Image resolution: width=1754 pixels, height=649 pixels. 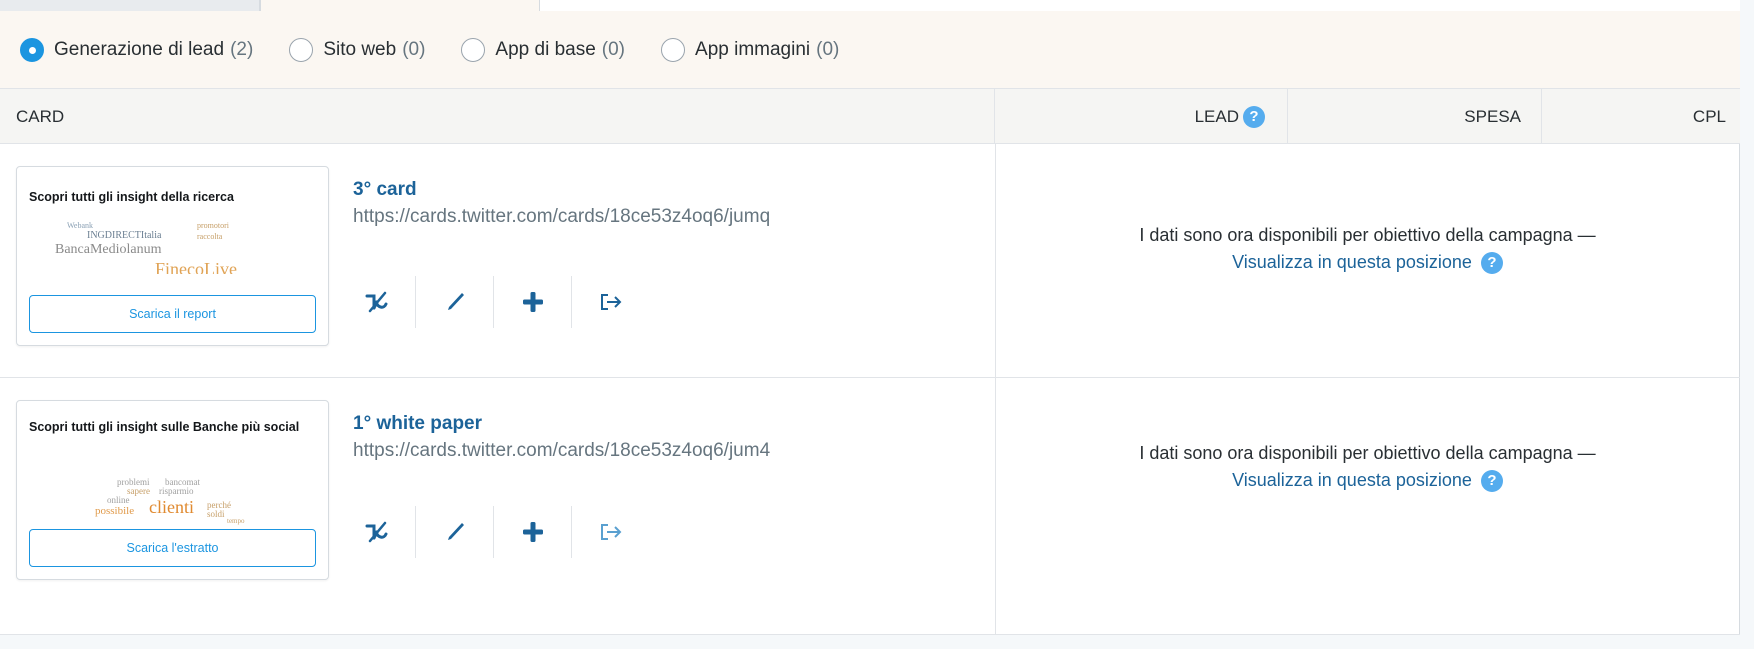 What do you see at coordinates (108, 249) in the screenshot?
I see `word-cloud-word: BancaMediolanum` at bounding box center [108, 249].